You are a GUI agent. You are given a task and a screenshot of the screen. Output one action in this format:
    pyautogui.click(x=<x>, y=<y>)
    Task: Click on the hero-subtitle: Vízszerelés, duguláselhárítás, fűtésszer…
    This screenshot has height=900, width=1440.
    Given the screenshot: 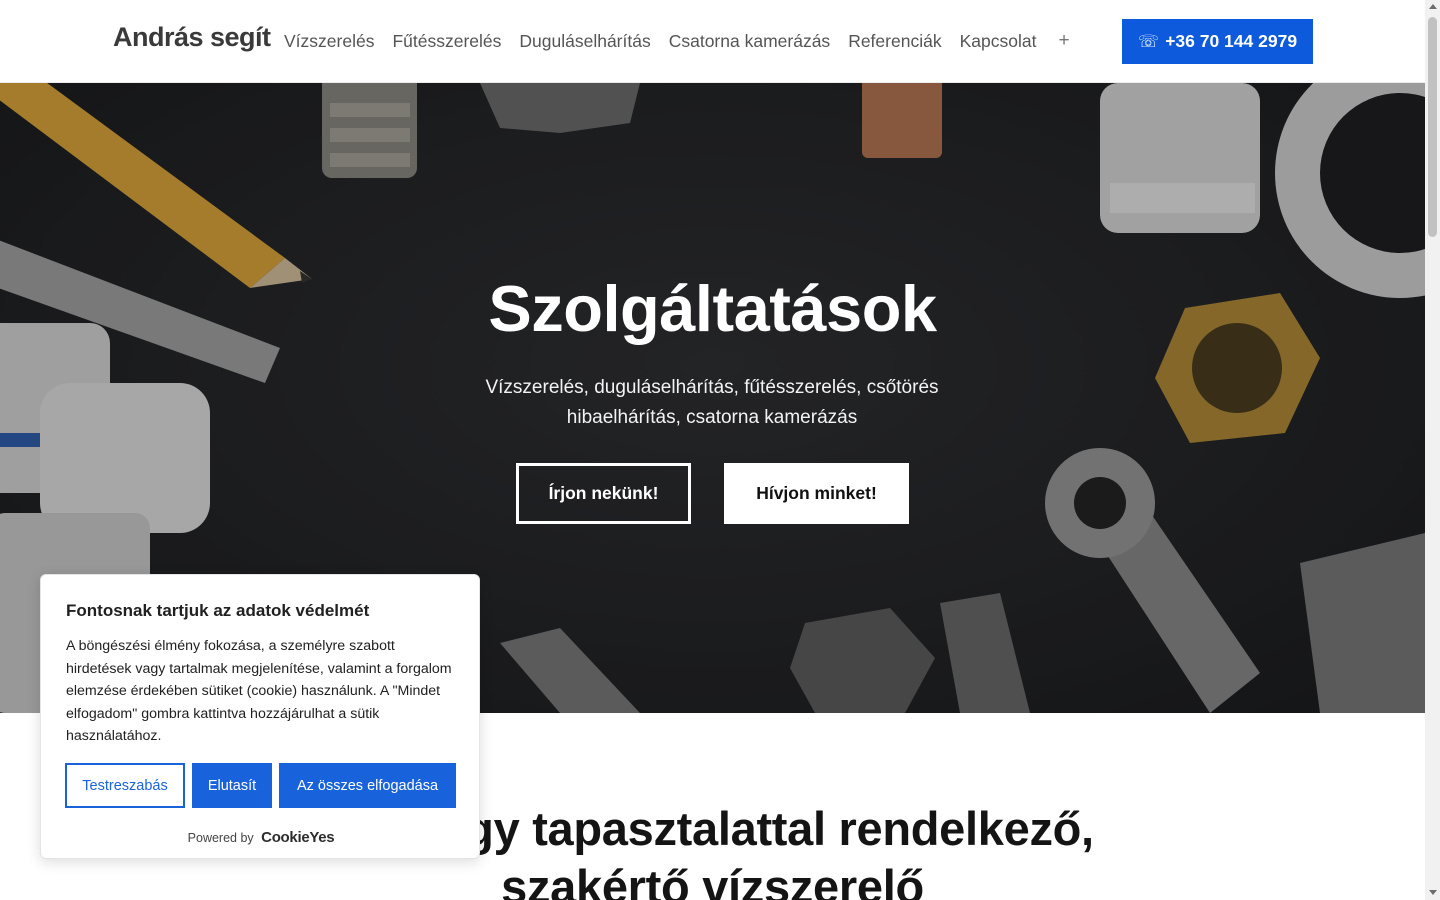 What is the action you would take?
    pyautogui.click(x=712, y=402)
    